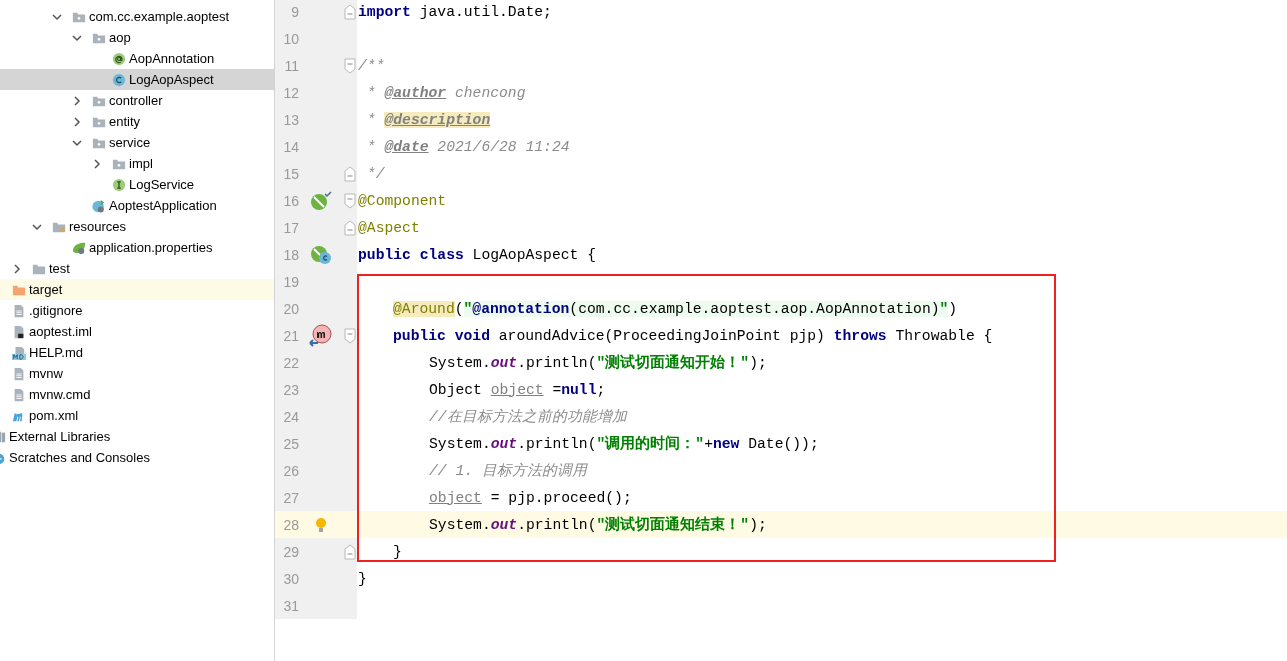 The height and width of the screenshot is (661, 1287). Describe the element at coordinates (137, 247) in the screenshot. I see `tree-item: application.properties` at that location.